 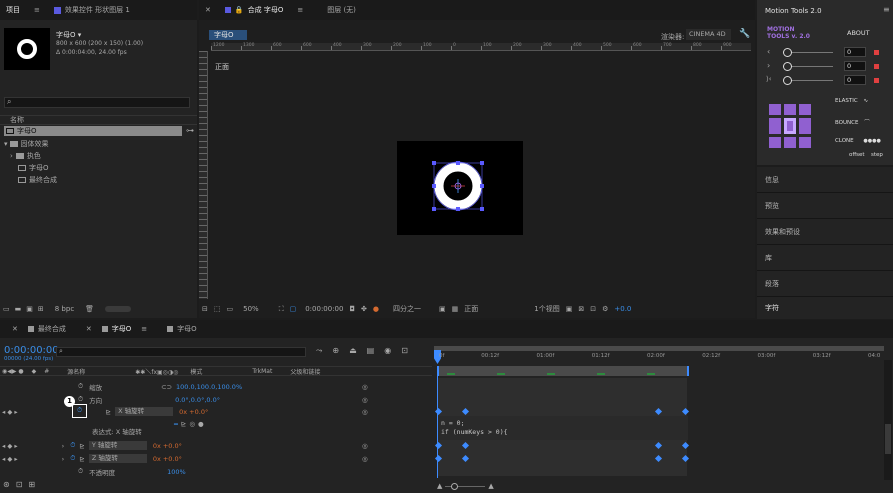 What do you see at coordinates (122, 329) in the screenshot?
I see `tab-letter-o: 字母O` at bounding box center [122, 329].